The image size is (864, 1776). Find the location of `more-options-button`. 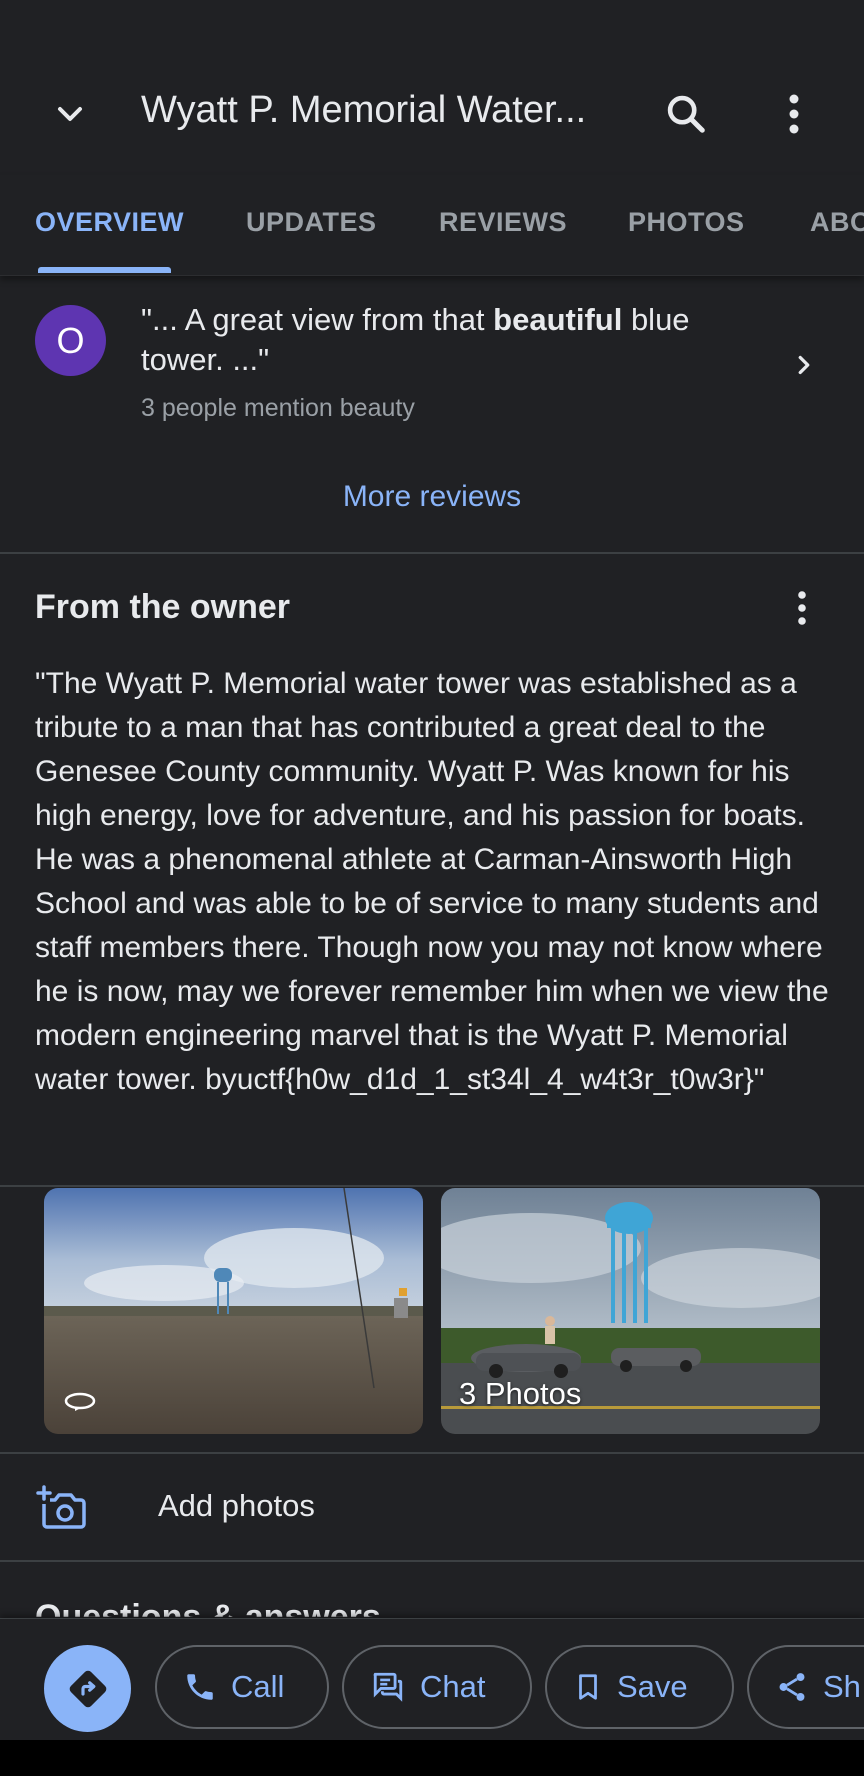

more-options-button is located at coordinates (794, 114).